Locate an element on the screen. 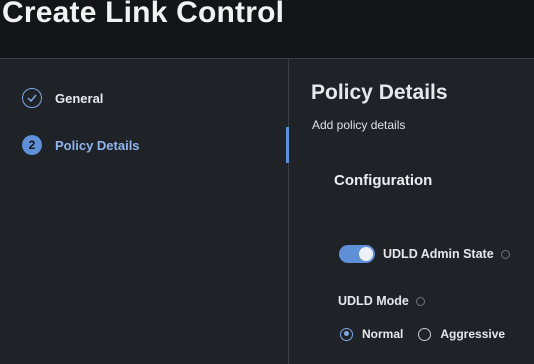 The width and height of the screenshot is (534, 364). udld-admin-state-toggle is located at coordinates (357, 254).